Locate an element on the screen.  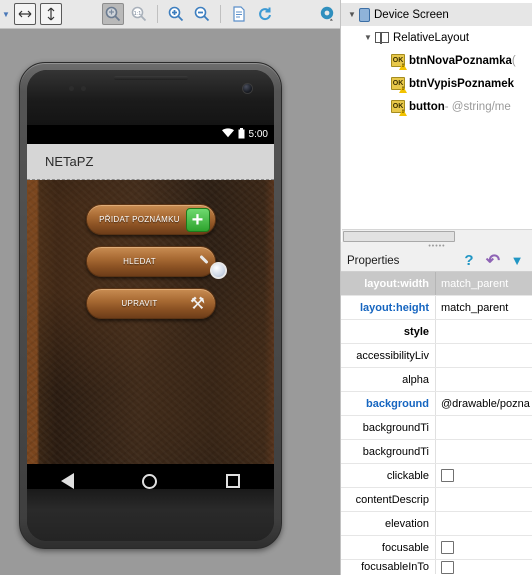
property-row: contentDescrip is located at coordinates (436, 500).